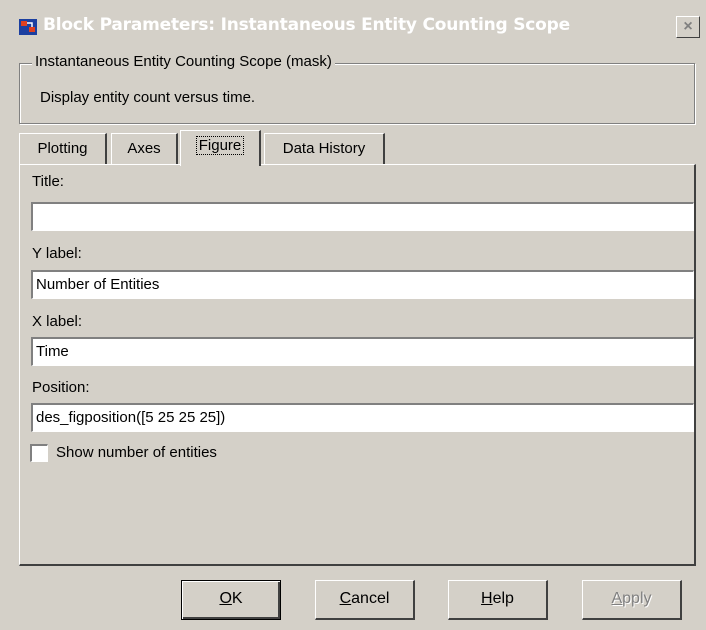 The image size is (706, 630). Describe the element at coordinates (57, 321) in the screenshot. I see `xlabel-label: X label:` at that location.